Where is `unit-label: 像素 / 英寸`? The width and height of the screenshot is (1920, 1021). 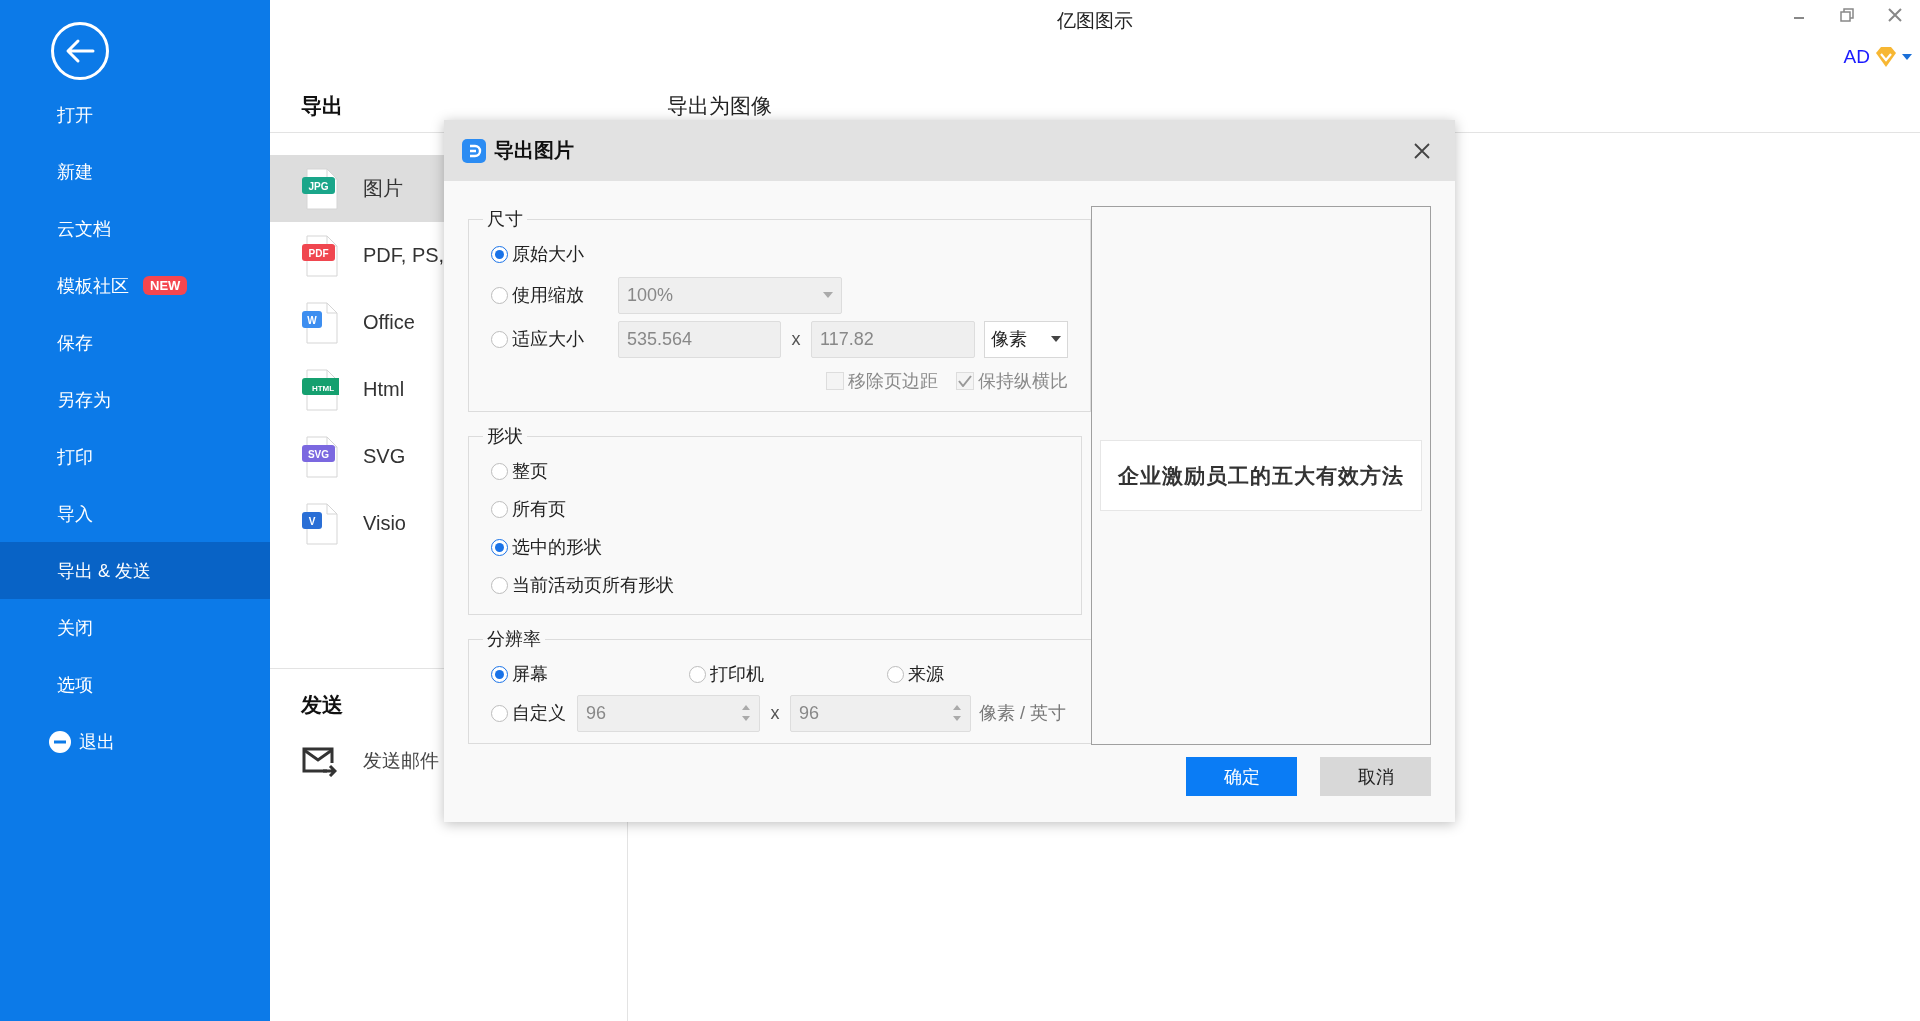 unit-label: 像素 / 英寸 is located at coordinates (1022, 713).